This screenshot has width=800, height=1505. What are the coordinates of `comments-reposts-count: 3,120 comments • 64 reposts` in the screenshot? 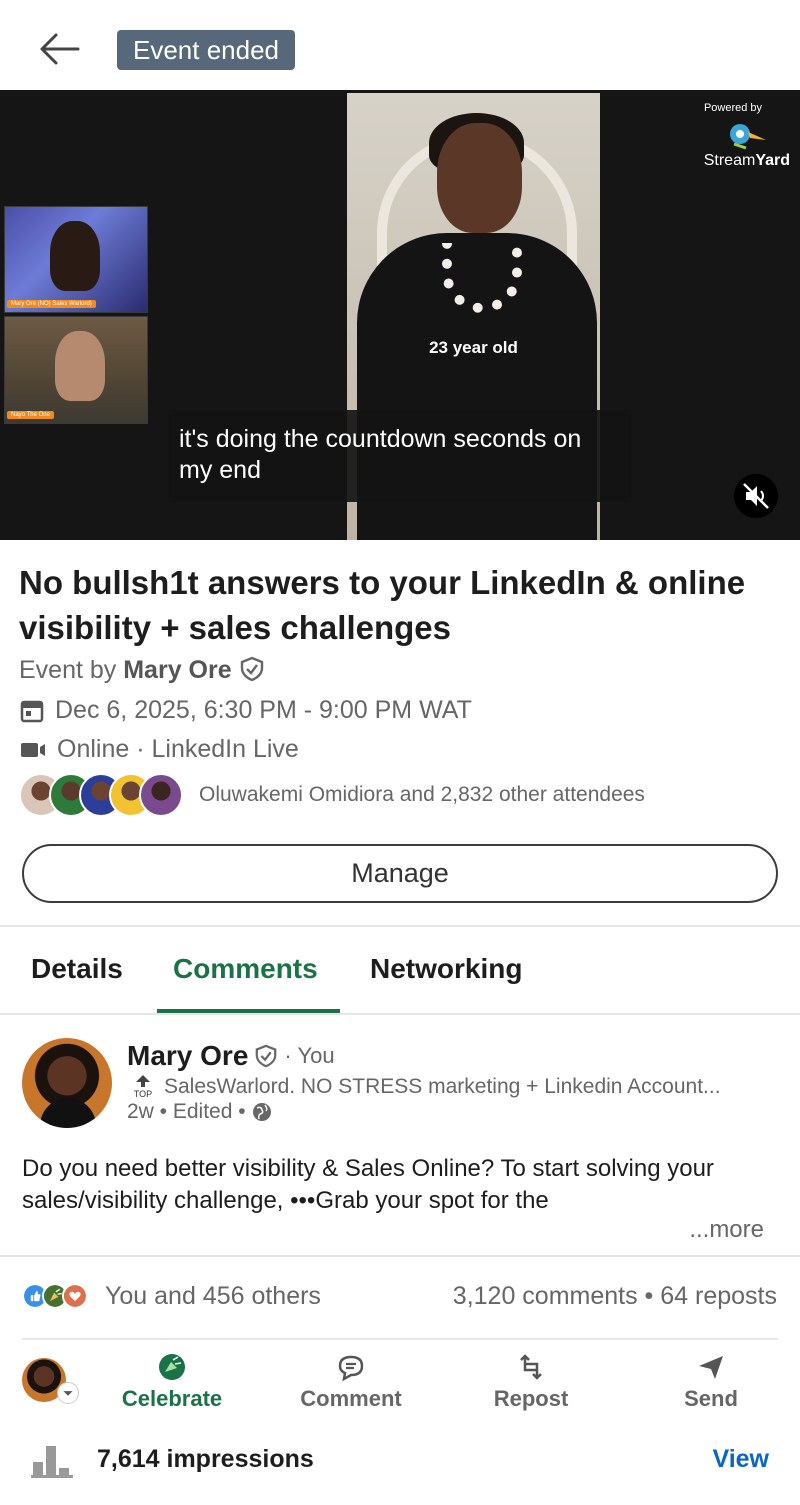 It's located at (615, 1296).